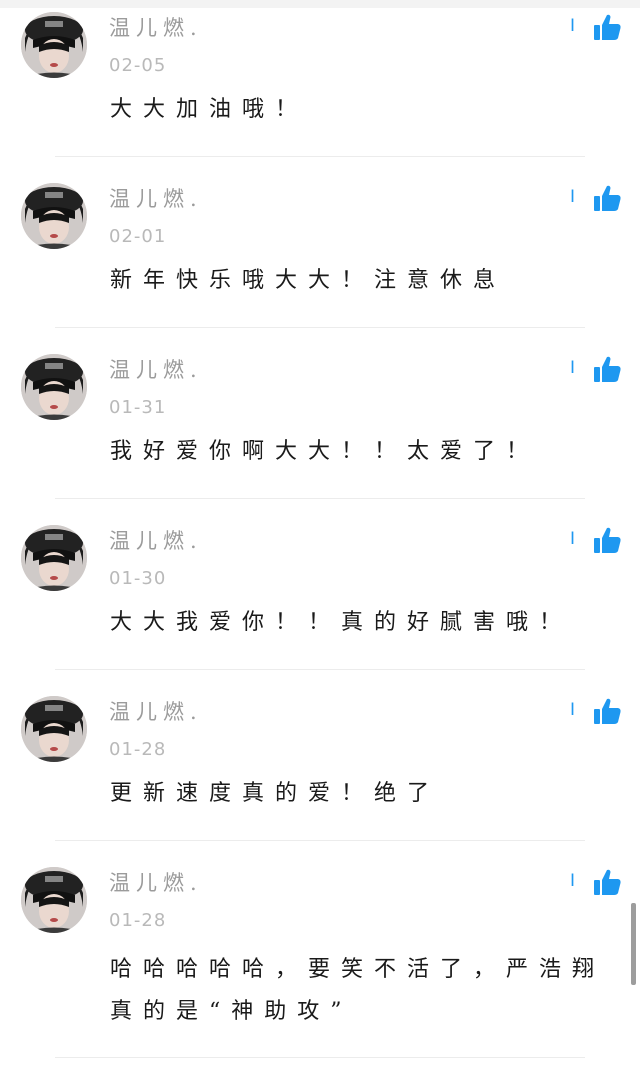  Describe the element at coordinates (308, 280) in the screenshot. I see `comment-text: 新年快乐哦大大！注意休息` at that location.